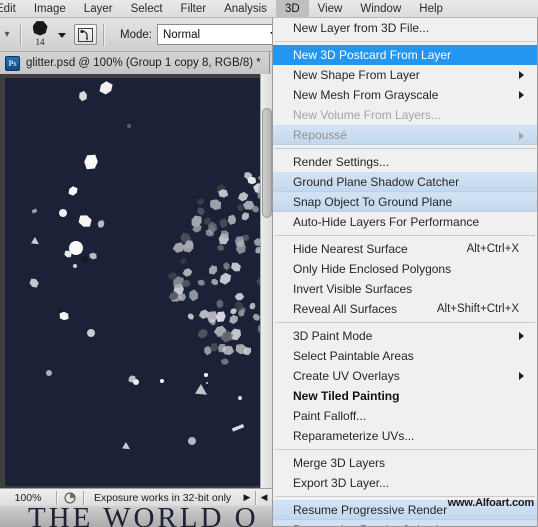  I want to click on menu-item-label: Invert Visible Surfaces, so click(353, 289).